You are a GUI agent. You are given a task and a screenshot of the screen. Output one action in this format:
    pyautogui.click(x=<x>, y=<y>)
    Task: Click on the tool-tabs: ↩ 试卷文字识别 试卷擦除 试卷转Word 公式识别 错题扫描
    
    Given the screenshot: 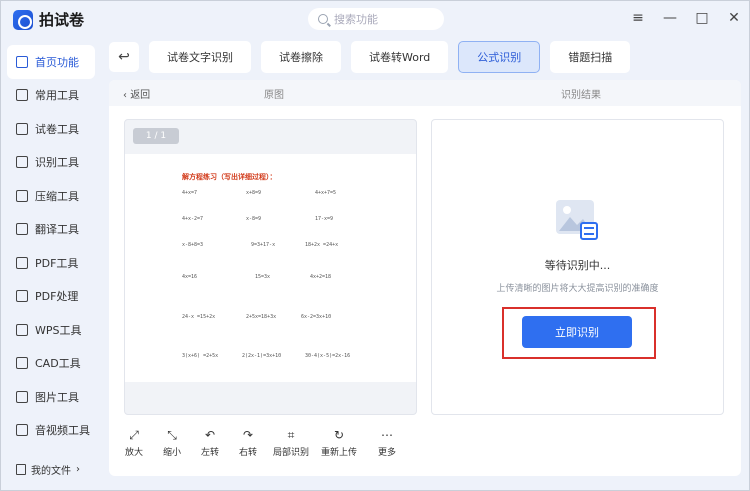 What is the action you would take?
    pyautogui.click(x=370, y=57)
    